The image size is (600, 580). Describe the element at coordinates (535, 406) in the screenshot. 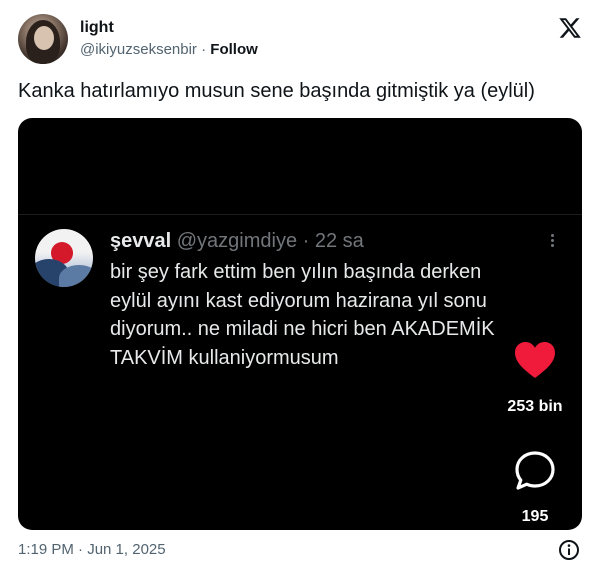

I see `like-count: 253 bin` at that location.